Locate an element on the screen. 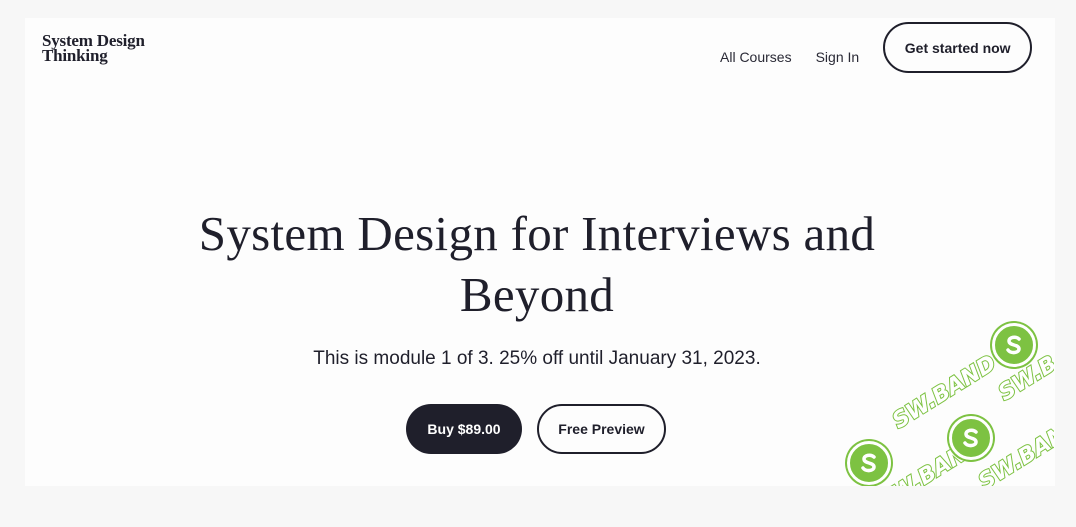 This screenshot has height=527, width=1076. hero-title-line-2: Beyond is located at coordinates (537, 294).